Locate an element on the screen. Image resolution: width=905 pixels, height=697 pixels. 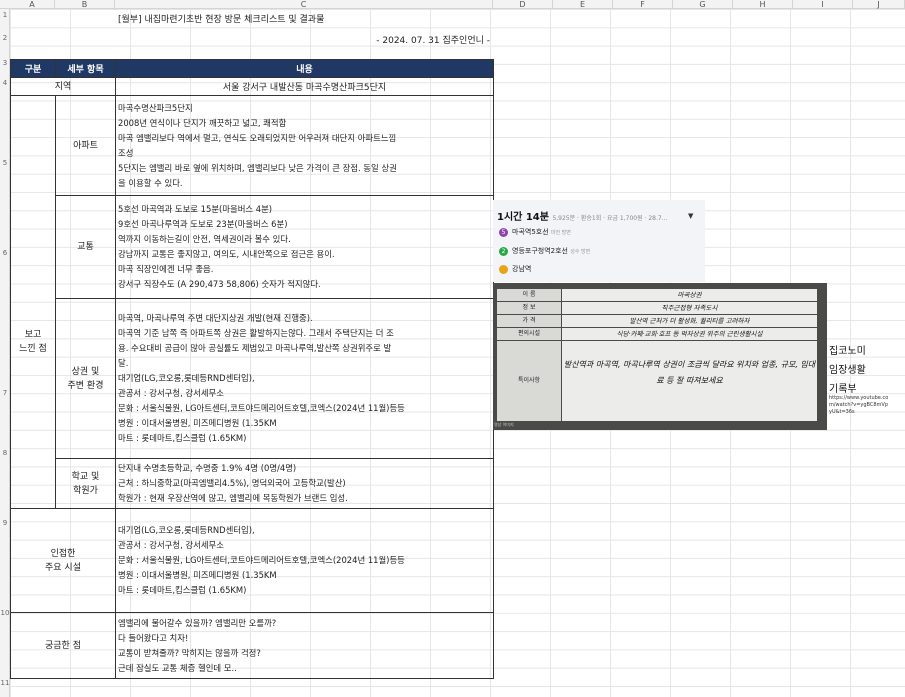
row-header: 5 is located at coordinates (5, 163).